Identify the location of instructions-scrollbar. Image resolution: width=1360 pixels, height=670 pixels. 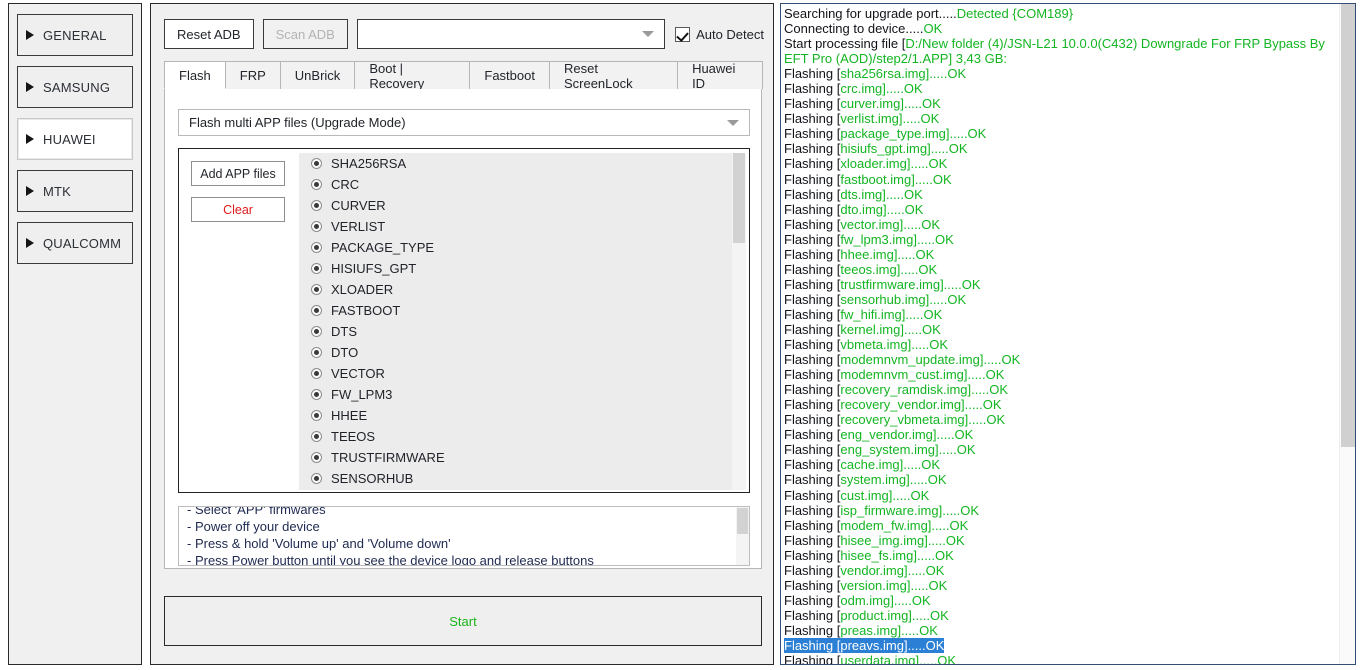
(742, 536).